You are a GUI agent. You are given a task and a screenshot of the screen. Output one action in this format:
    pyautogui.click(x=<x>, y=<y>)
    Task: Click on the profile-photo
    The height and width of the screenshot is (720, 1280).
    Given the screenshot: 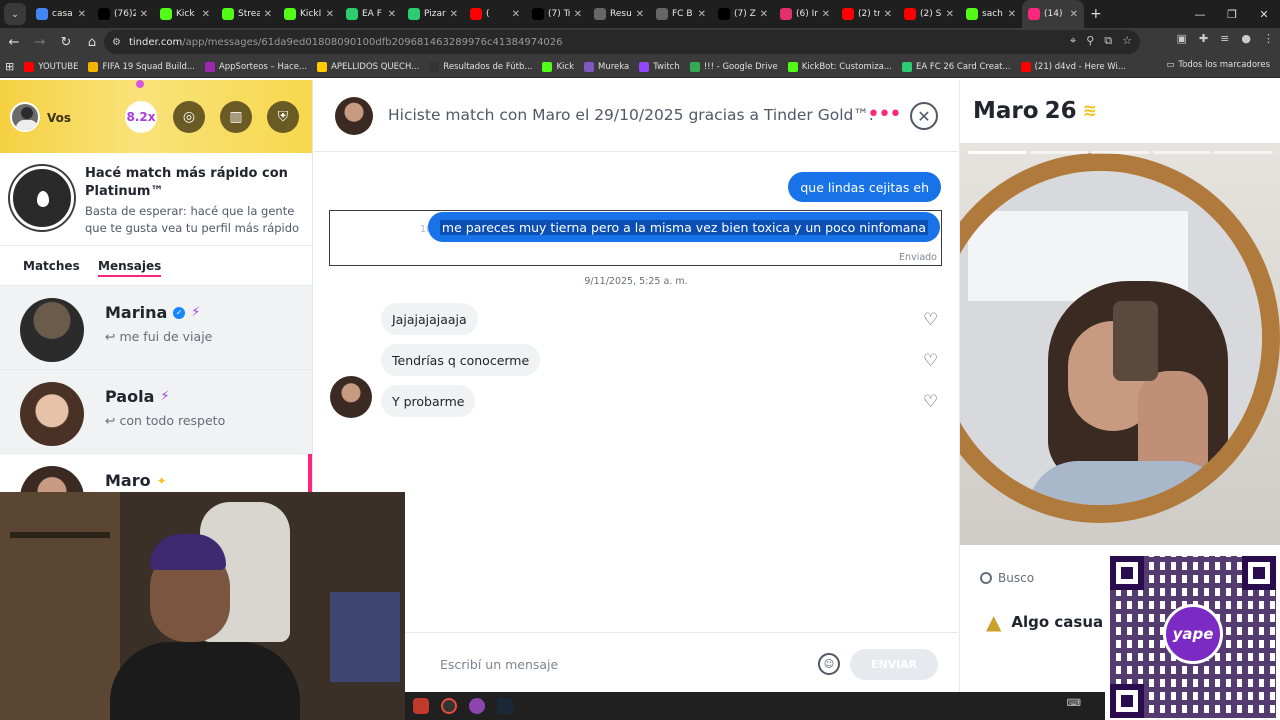 What is the action you would take?
    pyautogui.click(x=1120, y=344)
    